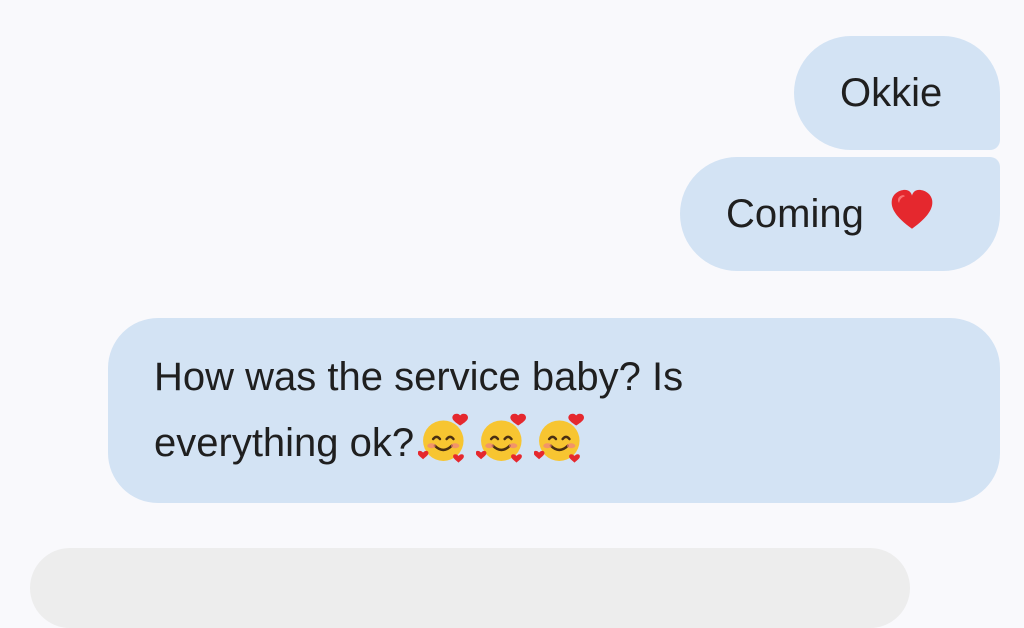 This screenshot has width=1024, height=628. Describe the element at coordinates (891, 93) in the screenshot. I see `message-text: Okkie` at that location.